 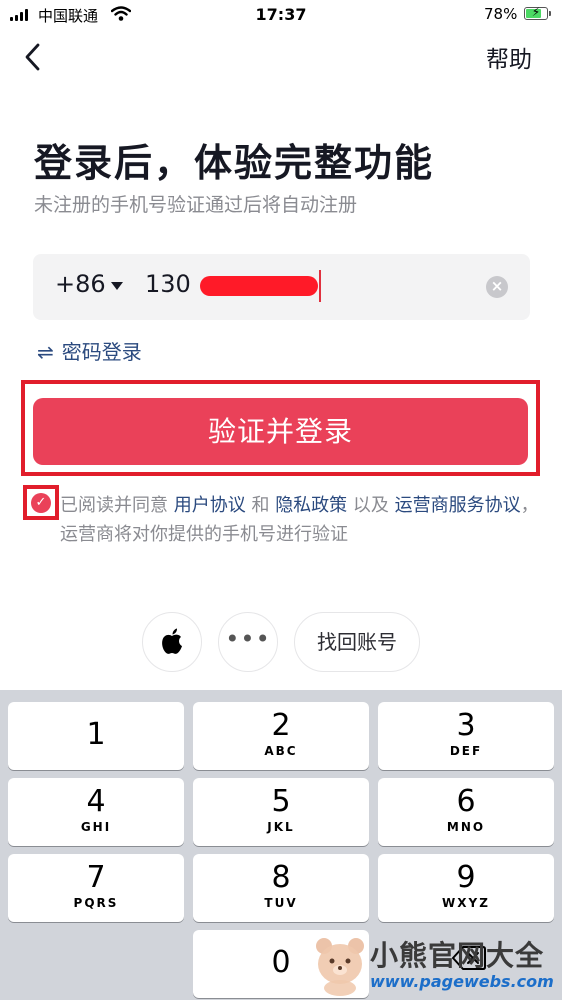 What do you see at coordinates (466, 801) in the screenshot?
I see `key-number: 6` at bounding box center [466, 801].